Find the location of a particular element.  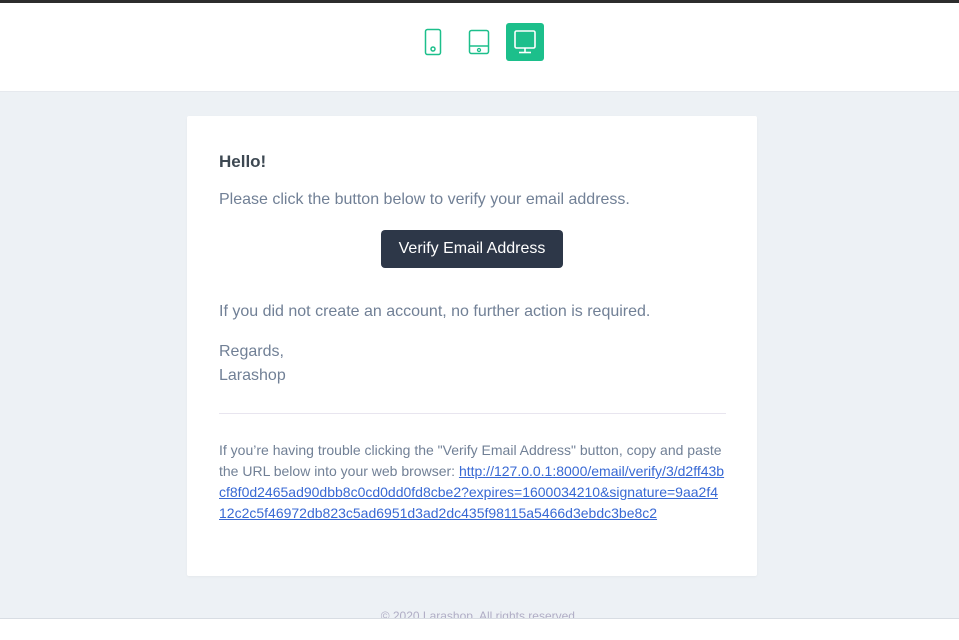

bottom-panel is located at coordinates (479, 629).